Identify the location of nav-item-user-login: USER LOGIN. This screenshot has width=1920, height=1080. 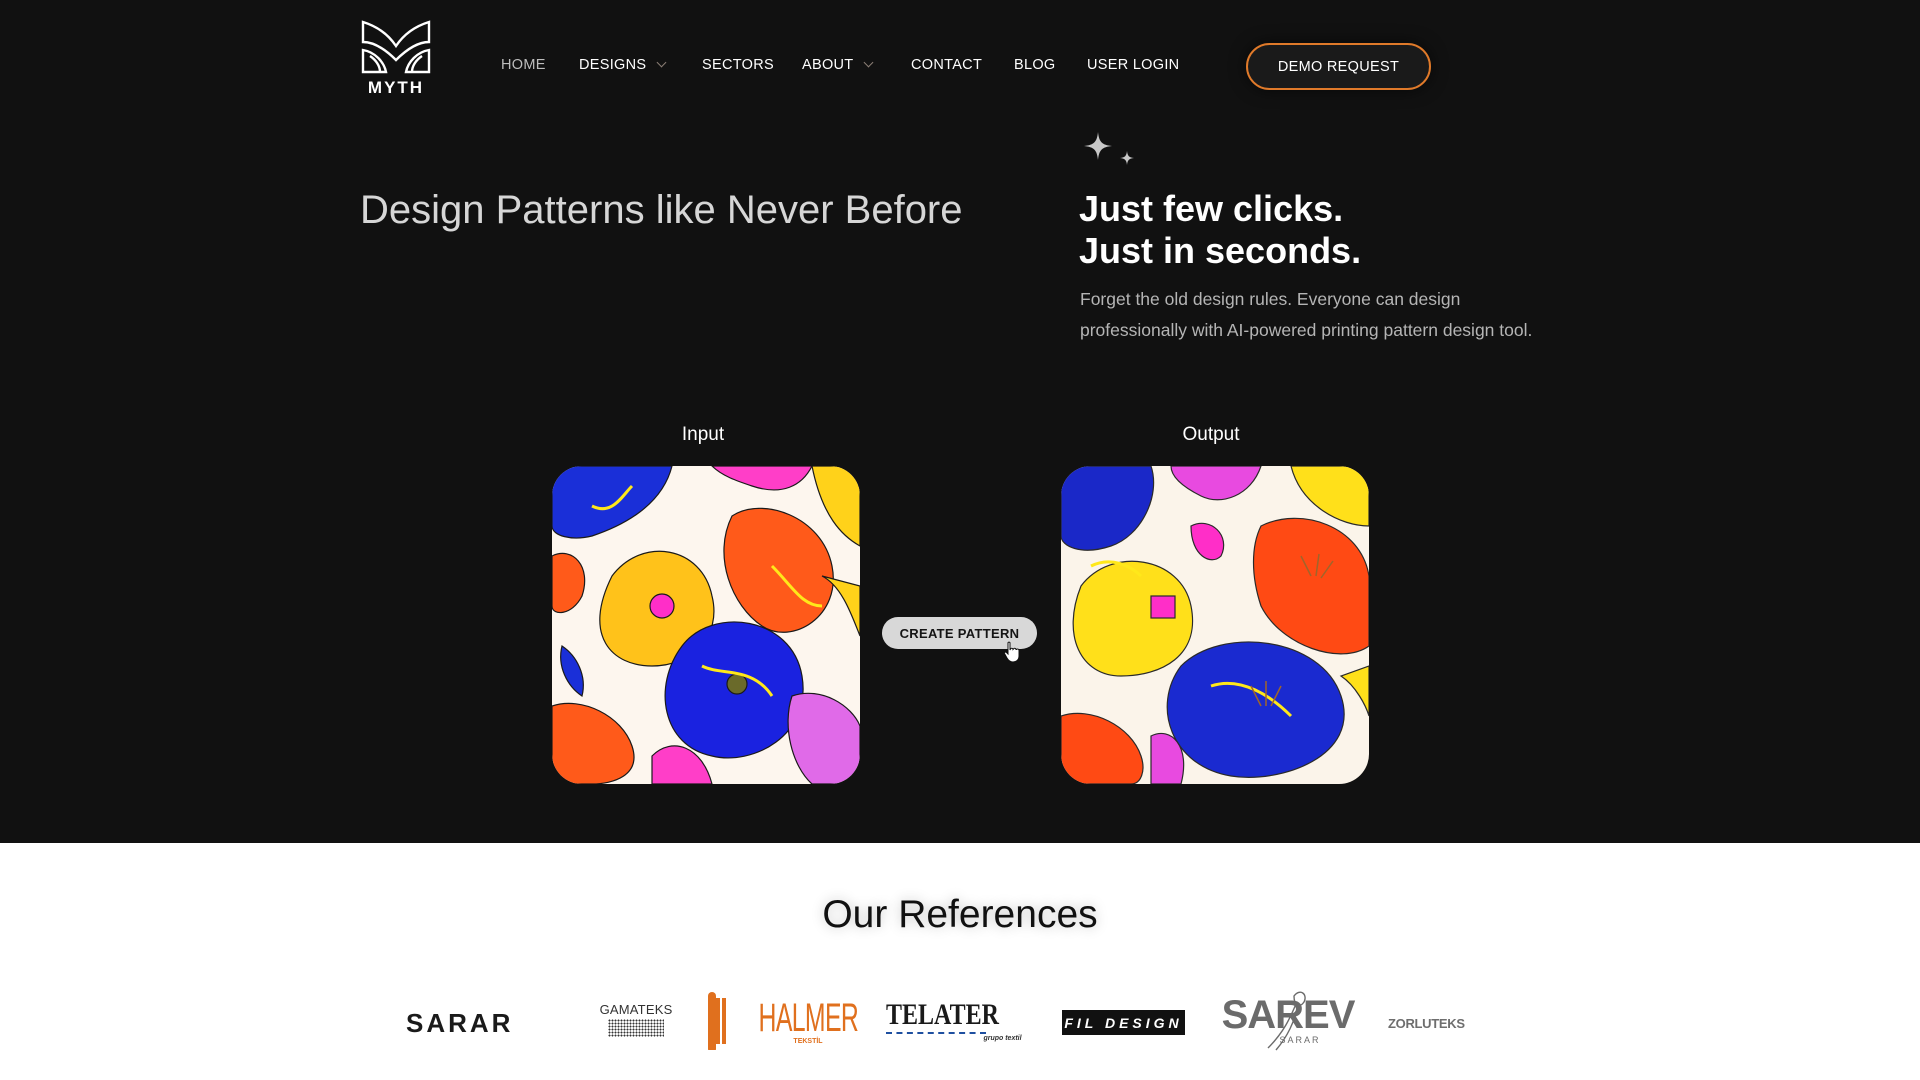
(1133, 65).